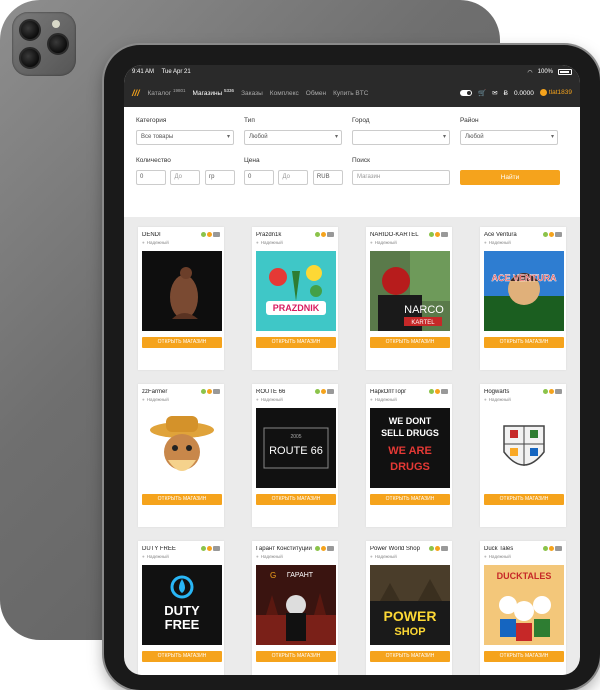 The height and width of the screenshot is (690, 600). I want to click on user-menu: tlat1839, so click(555, 93).